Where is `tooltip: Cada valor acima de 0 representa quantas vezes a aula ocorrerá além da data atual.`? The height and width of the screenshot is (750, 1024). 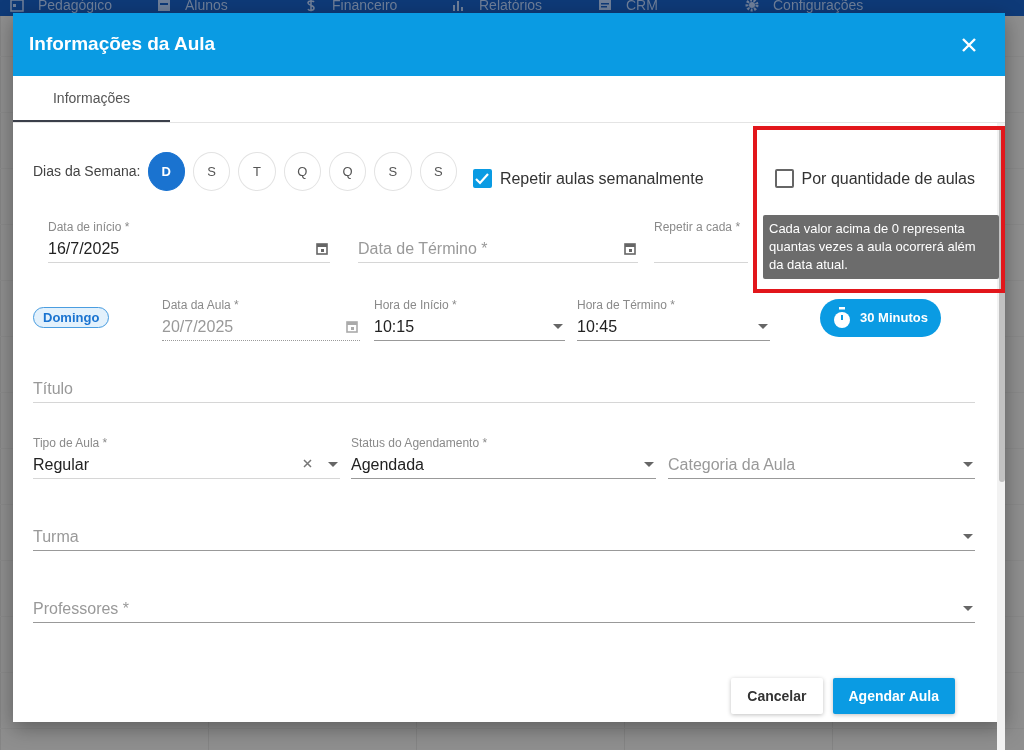
tooltip: Cada valor acima de 0 representa quantas vezes a aula ocorrerá além da data atual. is located at coordinates (881, 247).